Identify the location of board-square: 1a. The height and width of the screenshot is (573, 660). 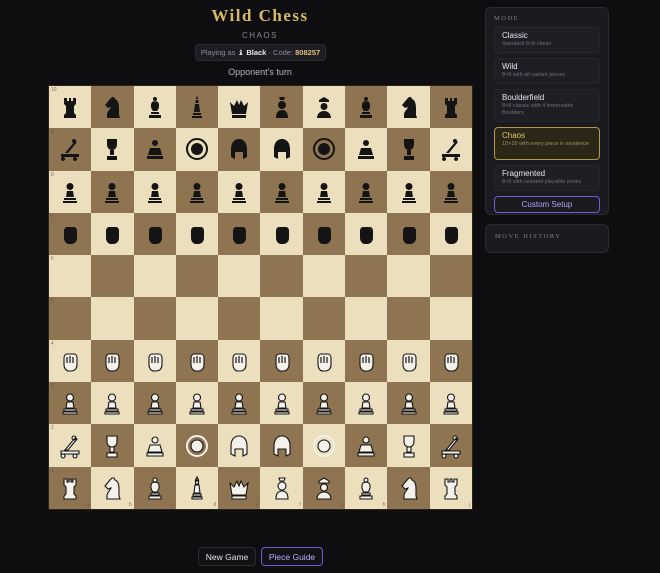
(70, 487).